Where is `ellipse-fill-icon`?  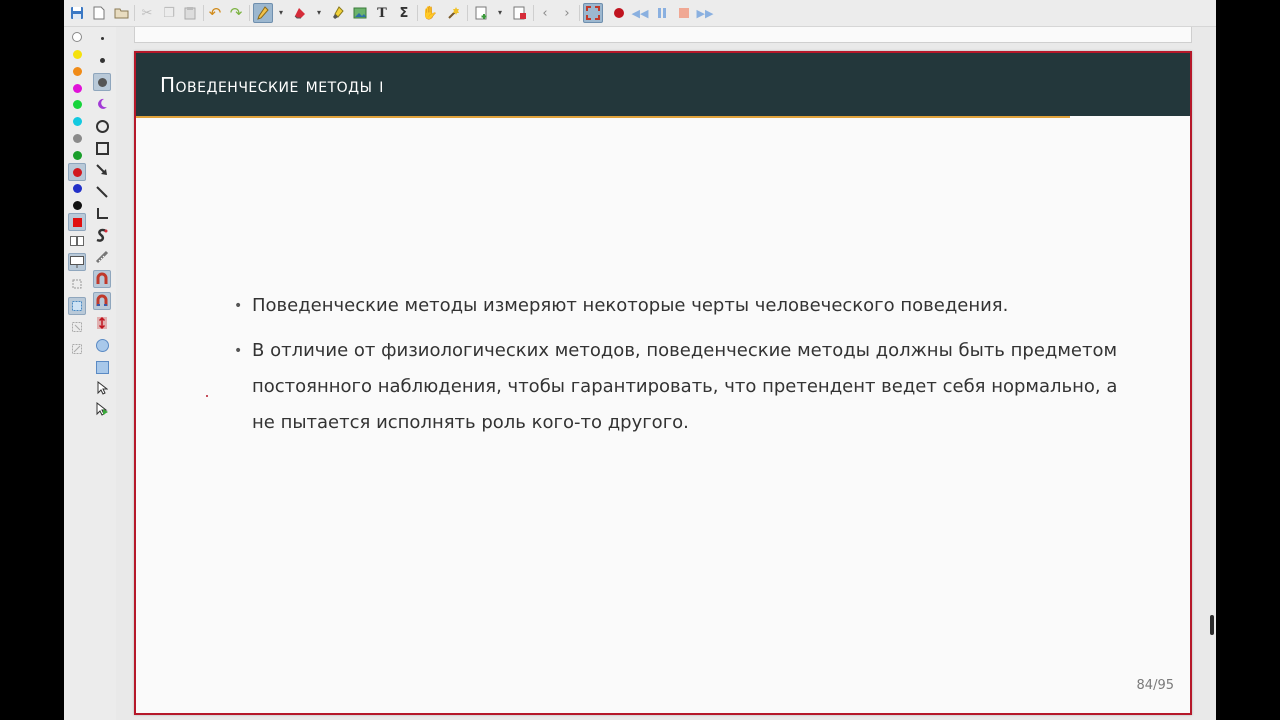 ellipse-fill-icon is located at coordinates (102, 345).